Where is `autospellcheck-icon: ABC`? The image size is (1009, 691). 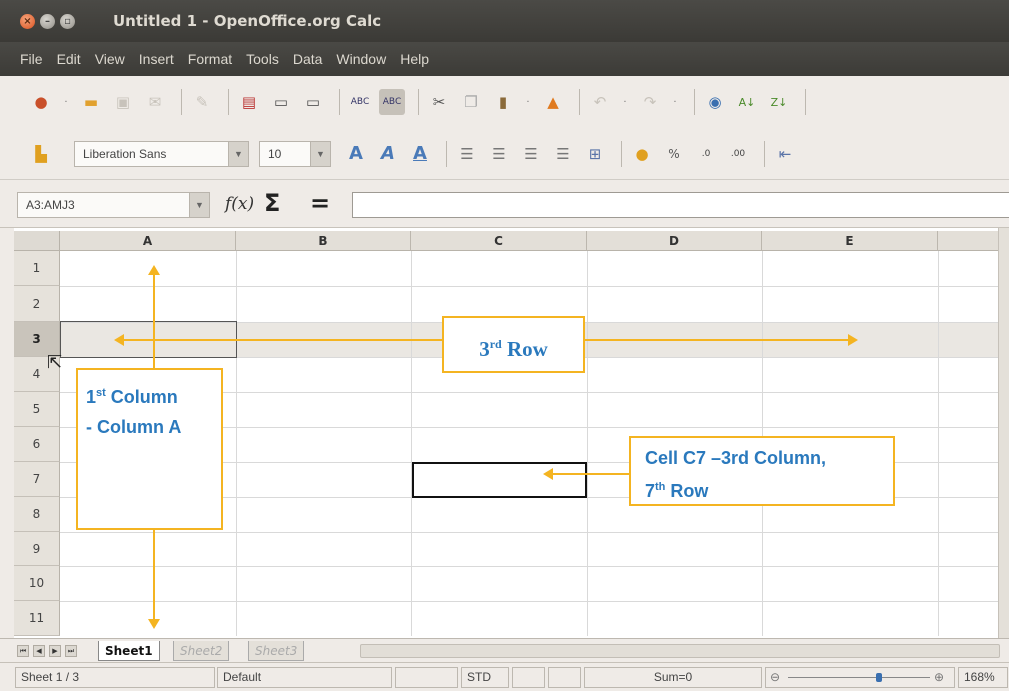
autospellcheck-icon: ABC is located at coordinates (392, 102).